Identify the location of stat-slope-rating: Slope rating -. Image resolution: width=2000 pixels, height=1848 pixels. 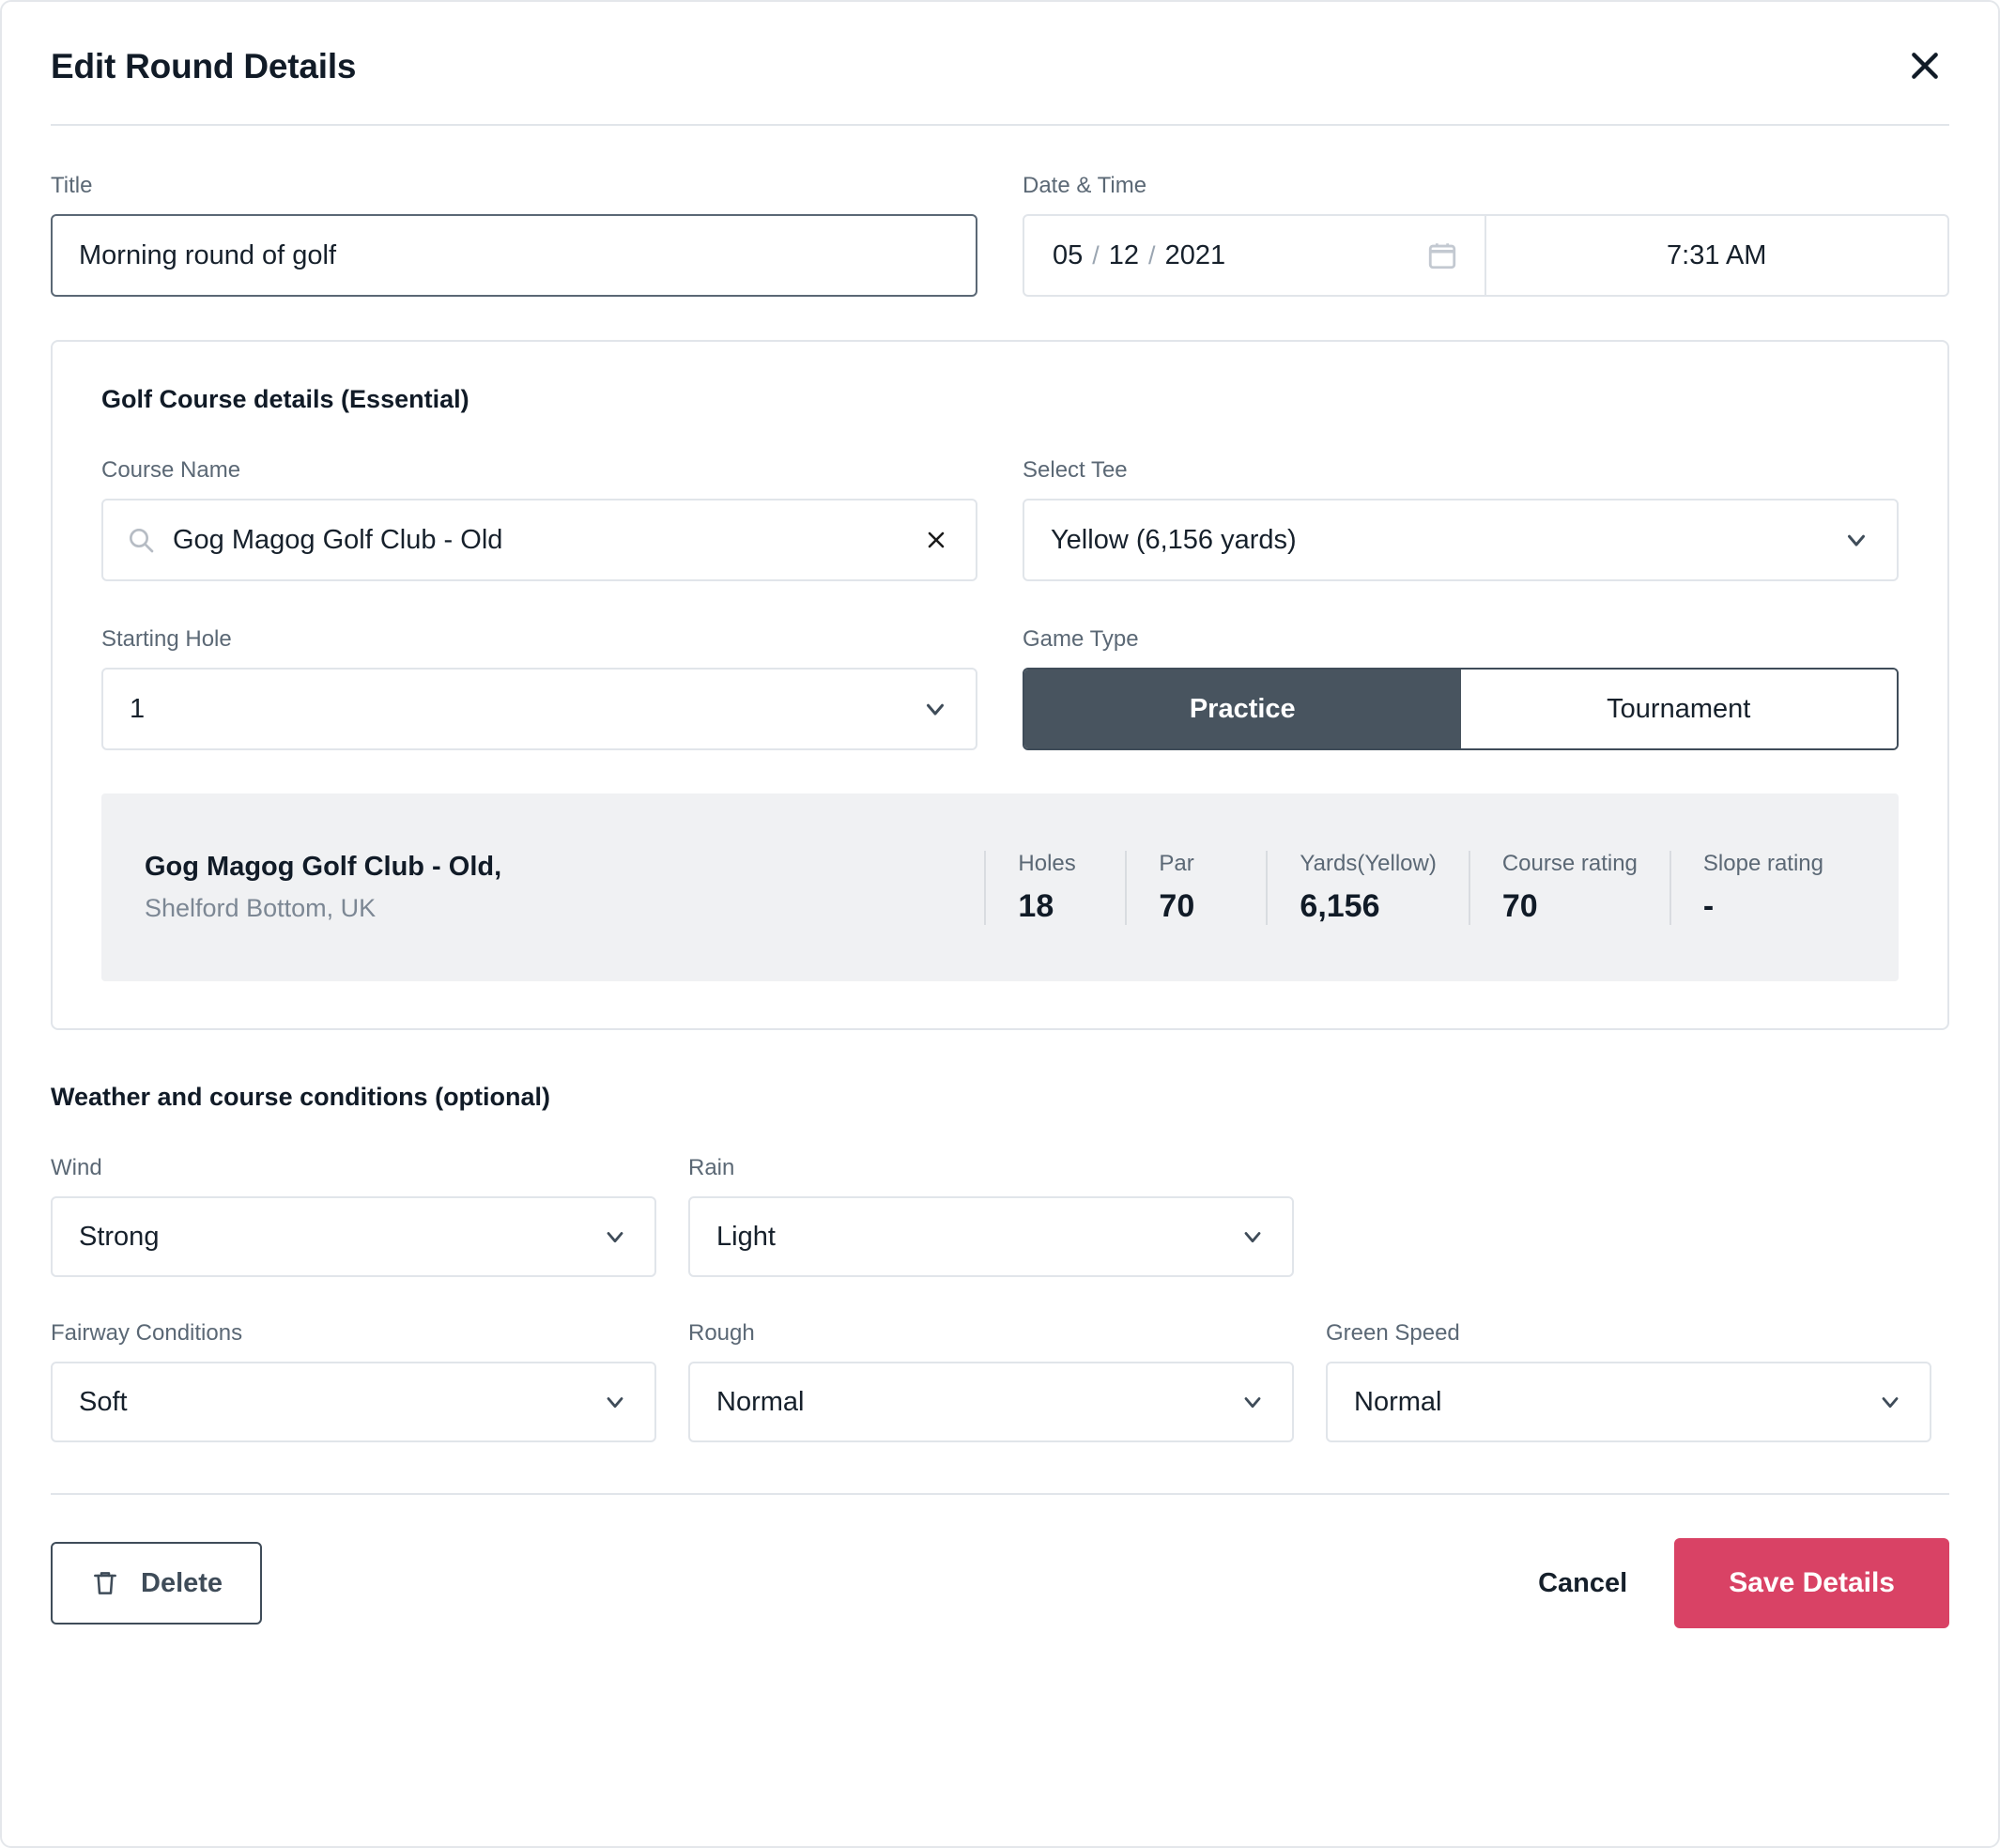
(1762, 887).